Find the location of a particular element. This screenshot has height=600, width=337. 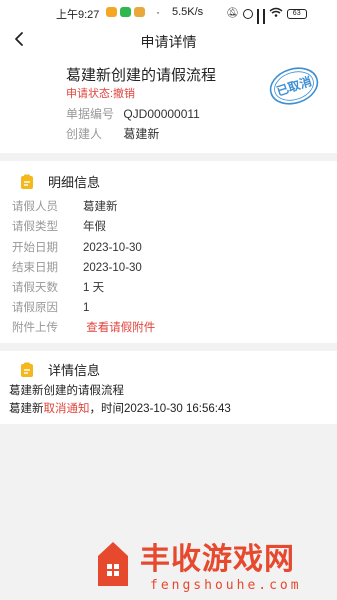

creator-row: 创建人 葛建新 is located at coordinates (112, 133).